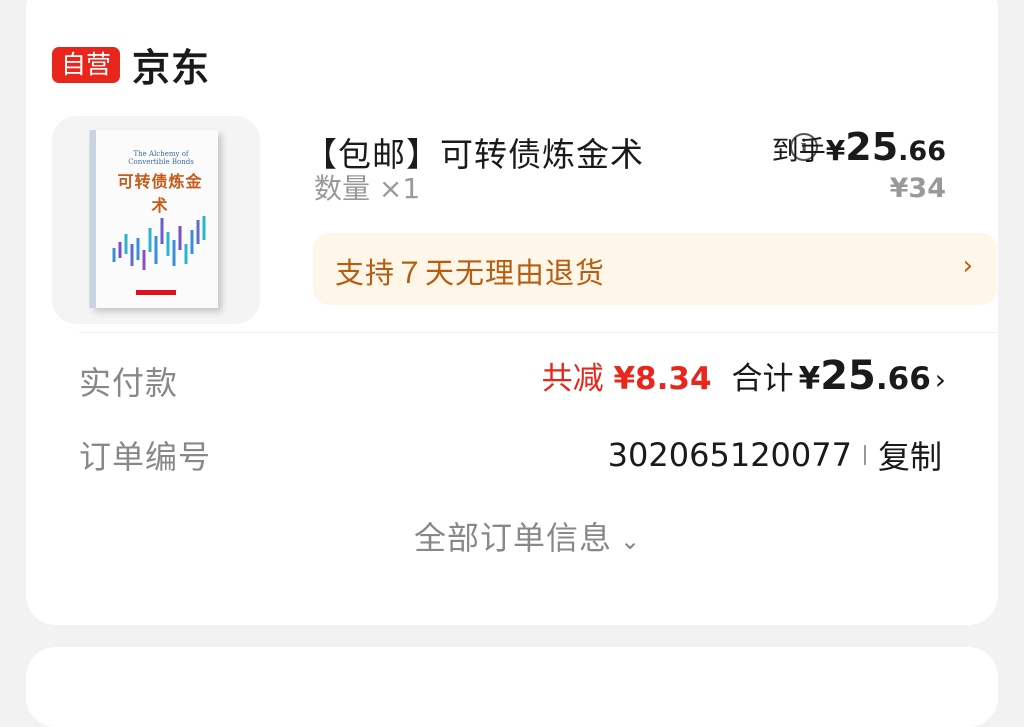  I want to click on payment-label: 实付款, so click(129, 383).